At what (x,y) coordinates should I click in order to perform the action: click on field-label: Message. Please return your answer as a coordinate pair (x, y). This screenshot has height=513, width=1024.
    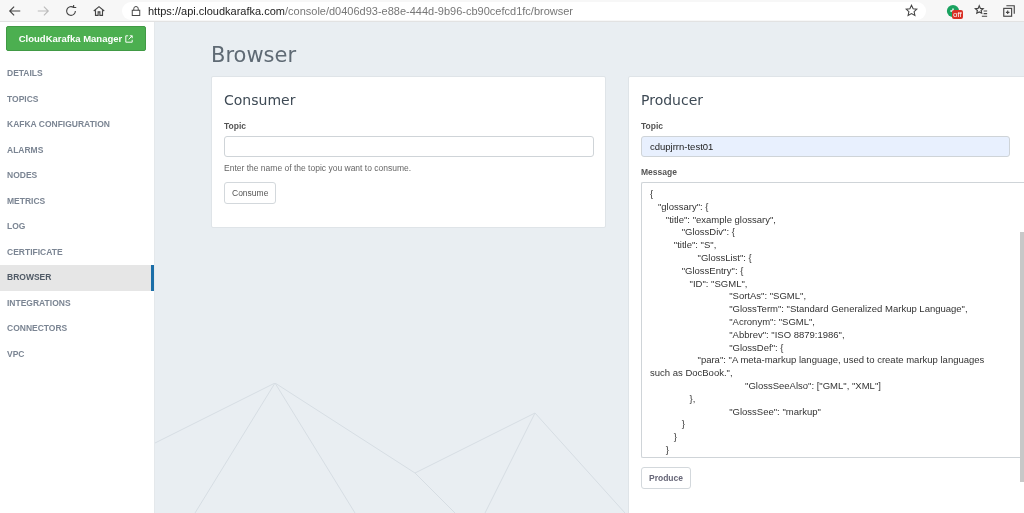
    Looking at the image, I should click on (659, 172).